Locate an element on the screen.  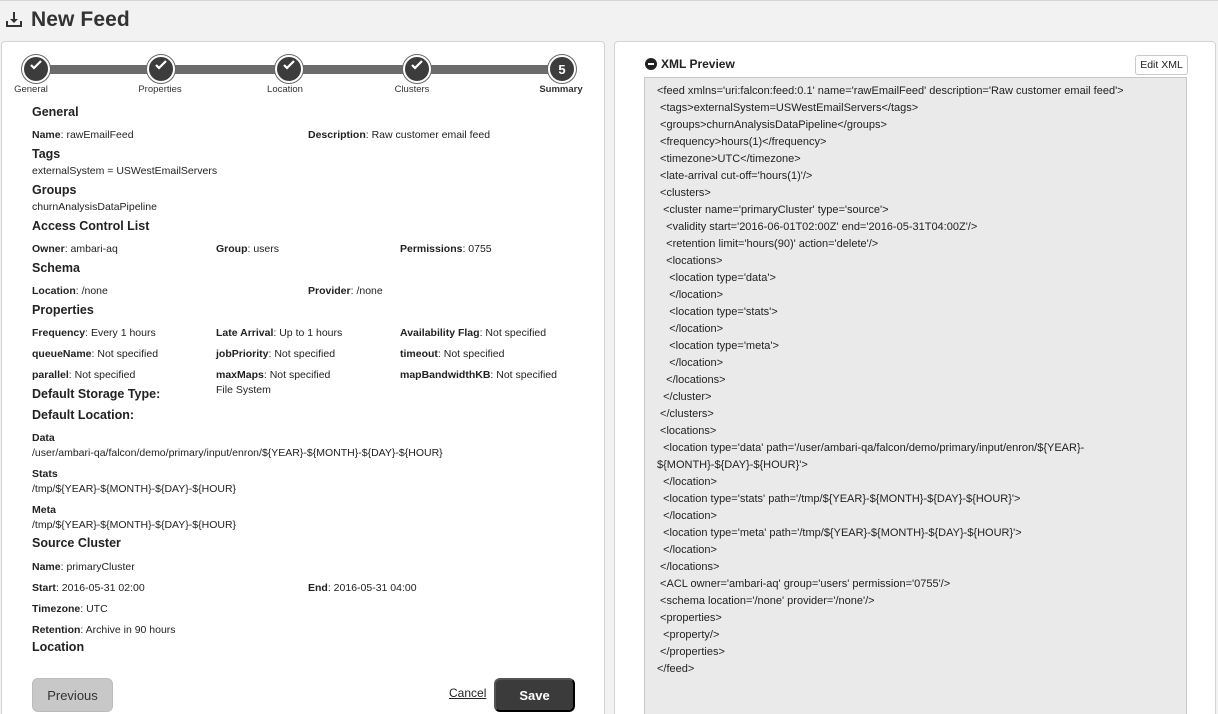
prop-availability-flag: Availability Flag: Not specified is located at coordinates (473, 333).